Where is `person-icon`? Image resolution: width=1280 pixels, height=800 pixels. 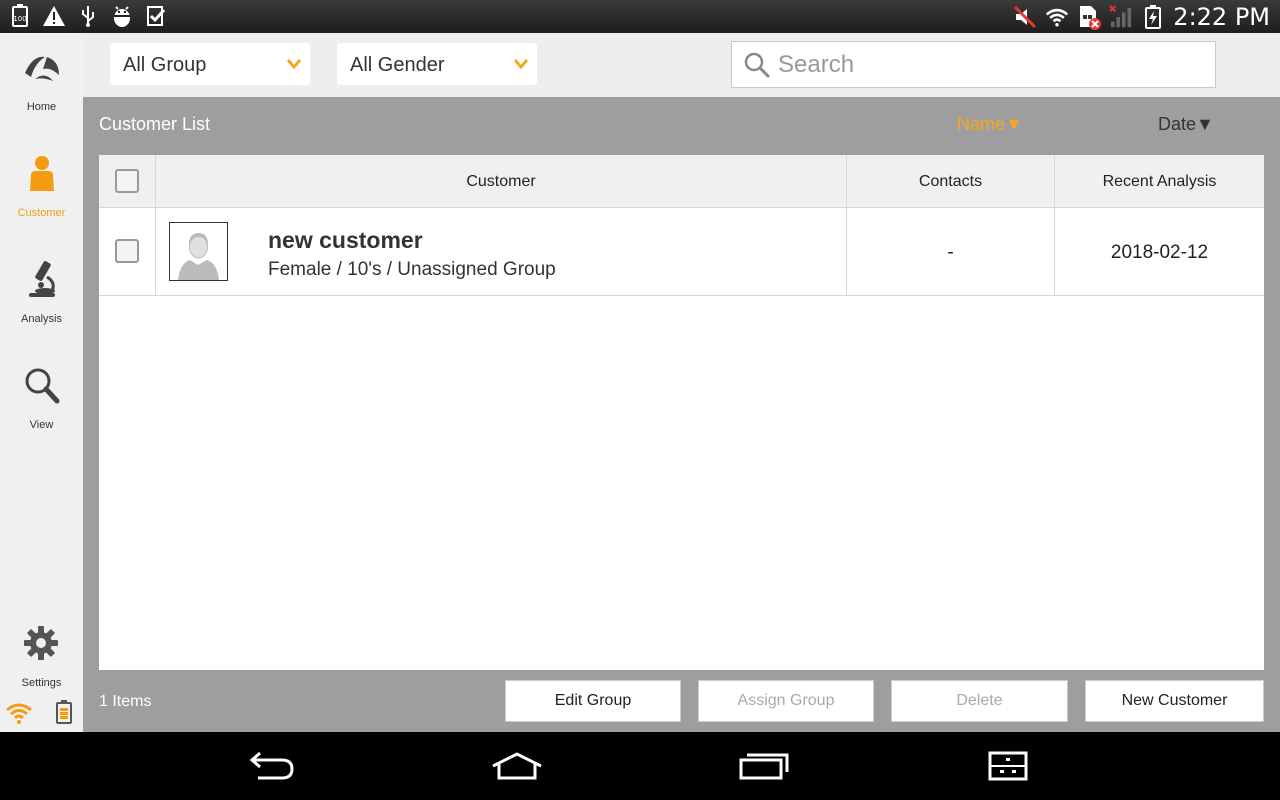
person-icon is located at coordinates (42, 174).